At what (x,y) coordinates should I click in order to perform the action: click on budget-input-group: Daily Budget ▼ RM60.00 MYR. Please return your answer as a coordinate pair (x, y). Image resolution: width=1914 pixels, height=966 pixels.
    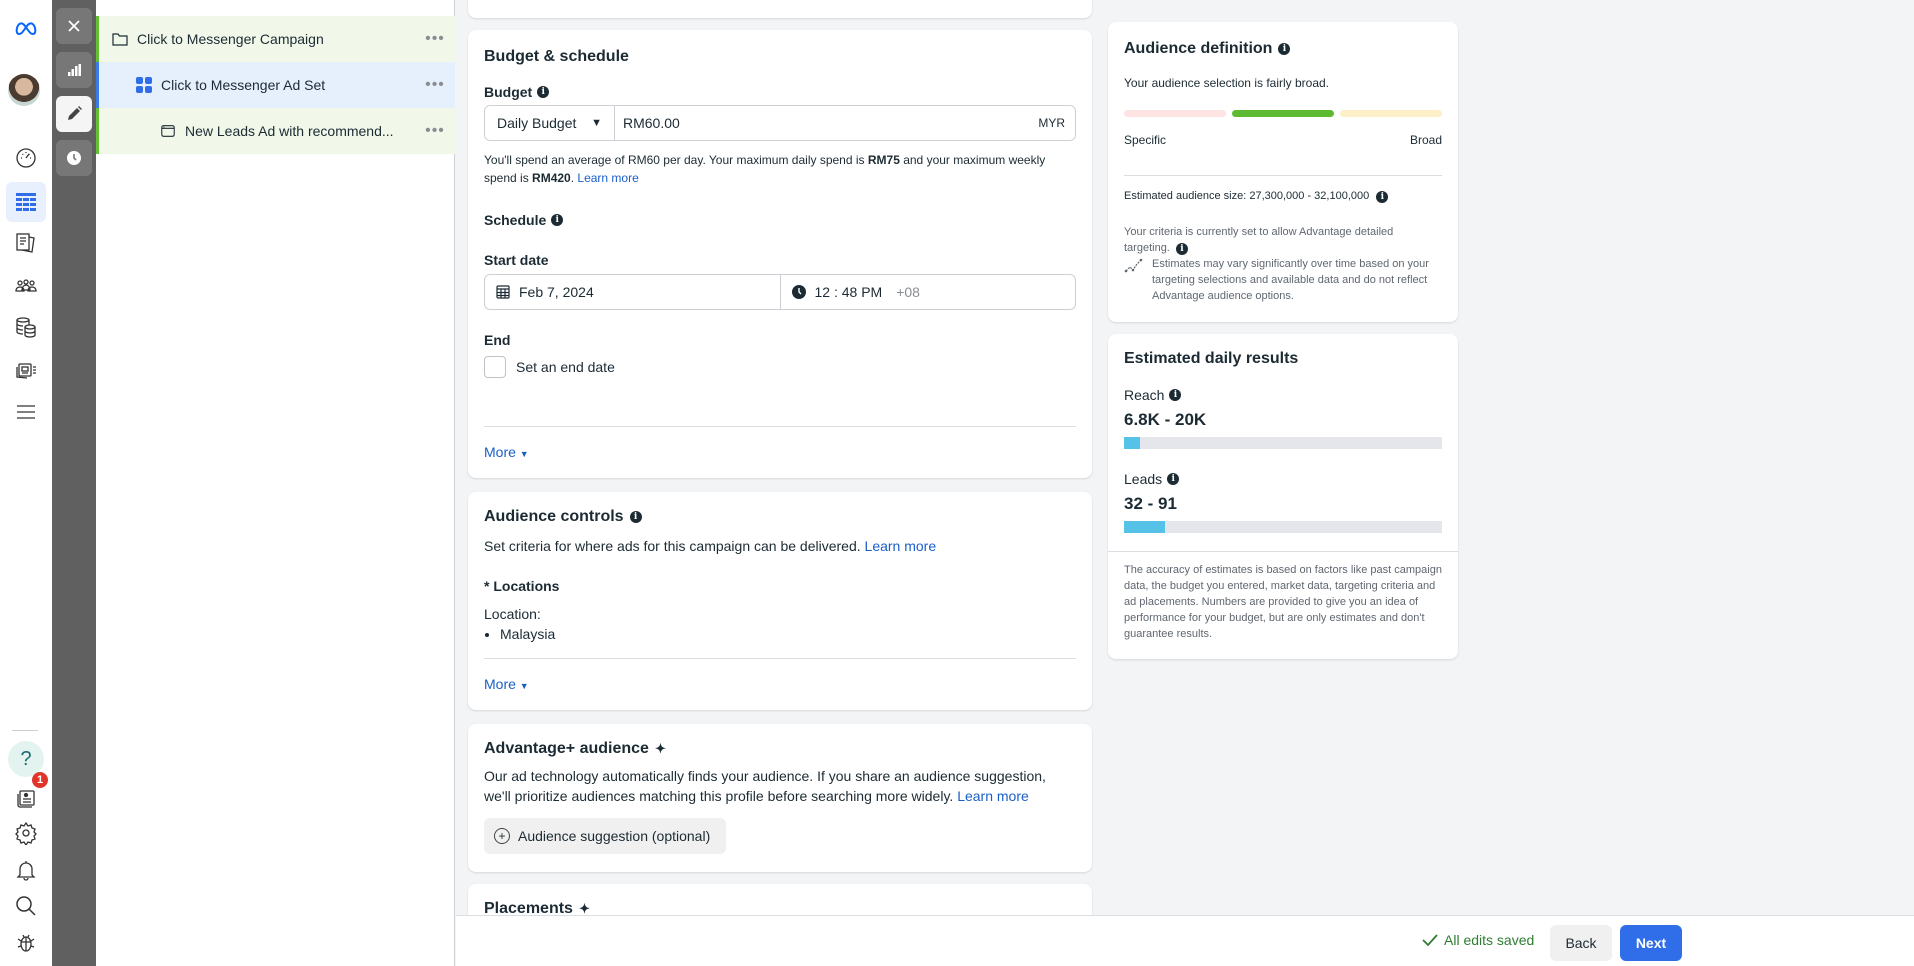
    Looking at the image, I should click on (780, 123).